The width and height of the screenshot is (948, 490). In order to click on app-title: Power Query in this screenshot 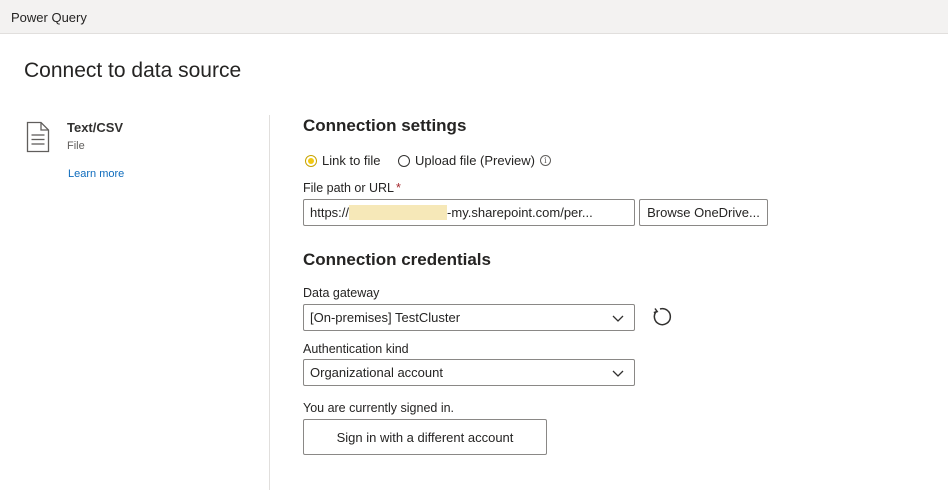, I will do `click(49, 17)`.